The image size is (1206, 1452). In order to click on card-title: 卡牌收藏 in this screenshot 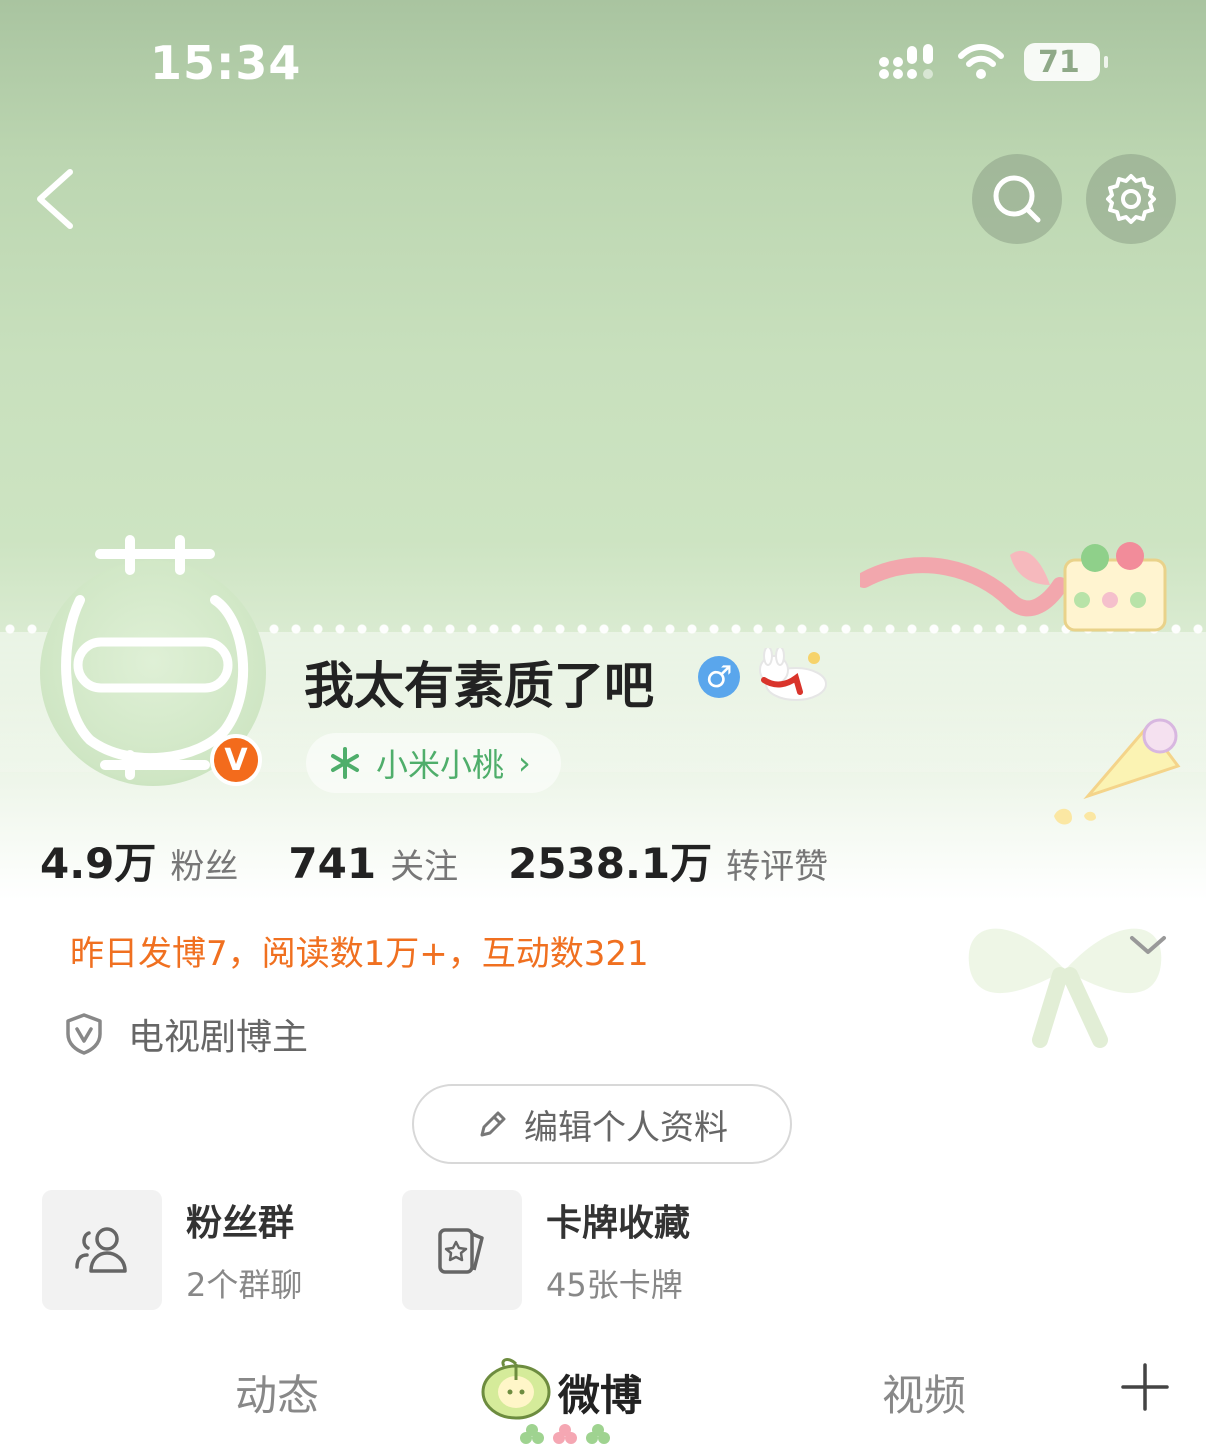, I will do `click(618, 1223)`.